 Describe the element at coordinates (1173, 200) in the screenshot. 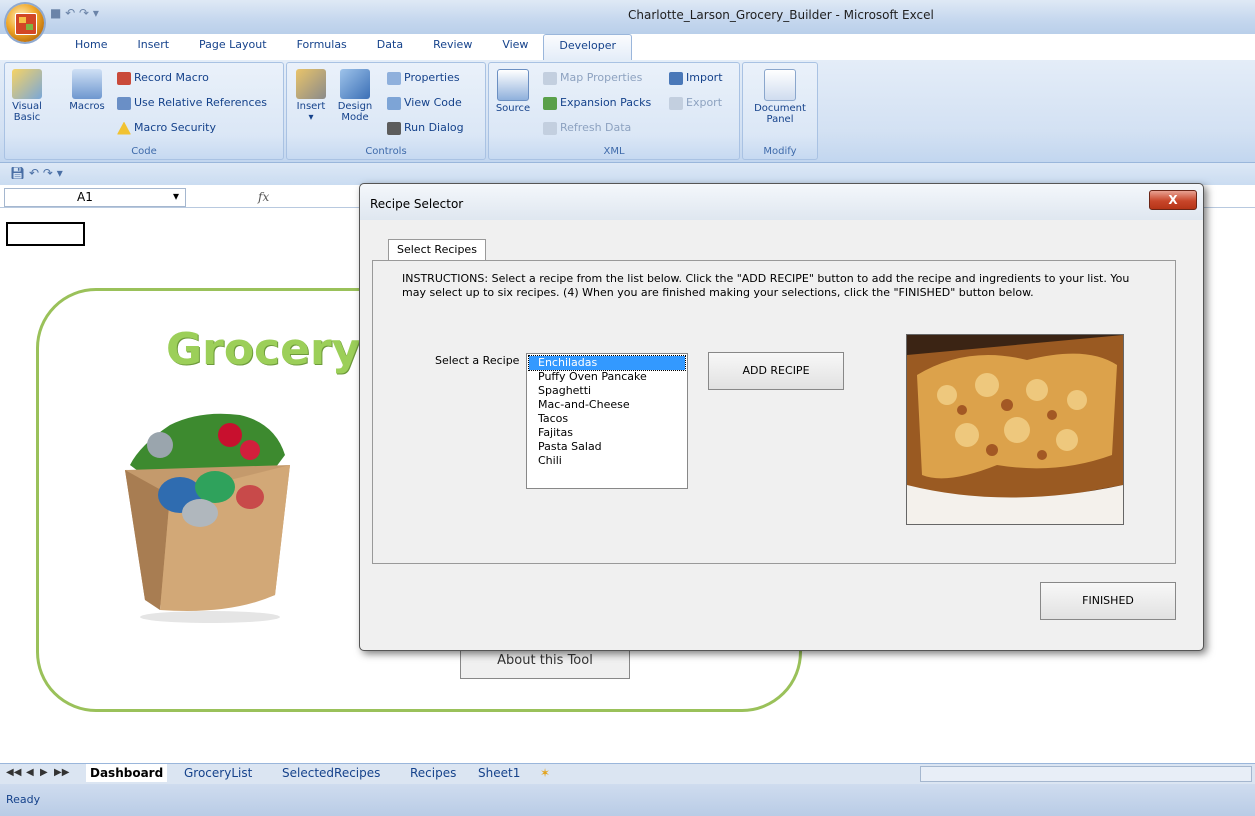

I see `close-button: X` at that location.